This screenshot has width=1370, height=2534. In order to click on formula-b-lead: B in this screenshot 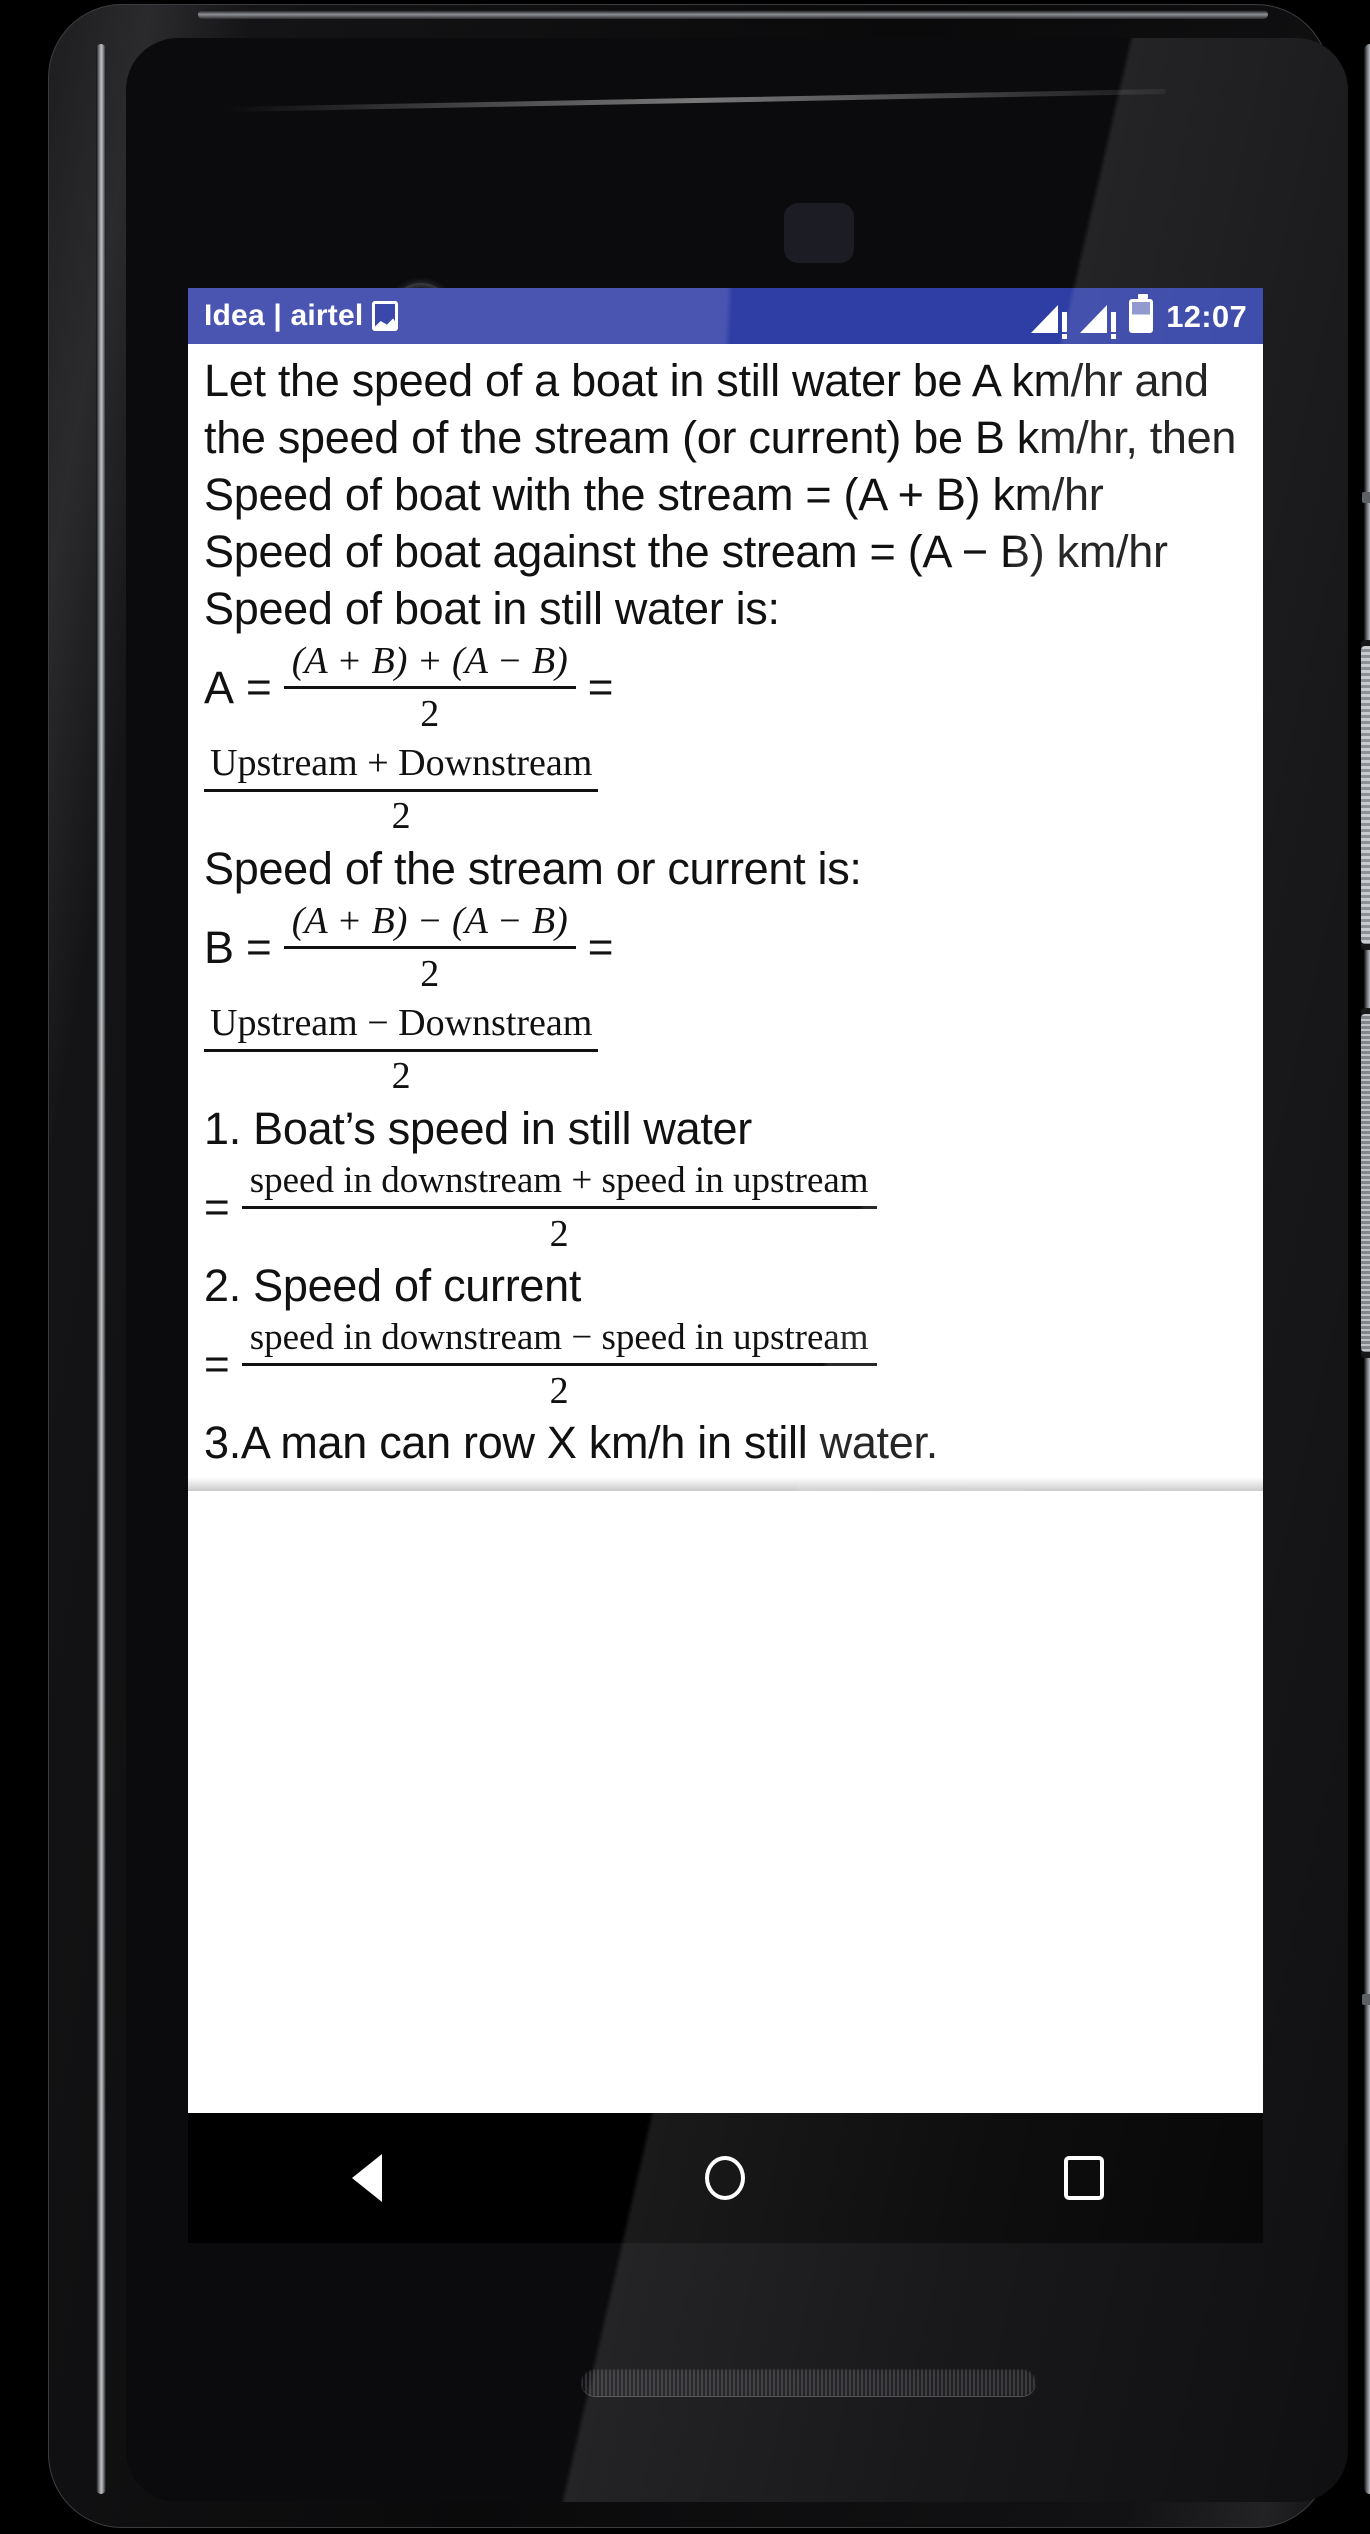, I will do `click(219, 947)`.